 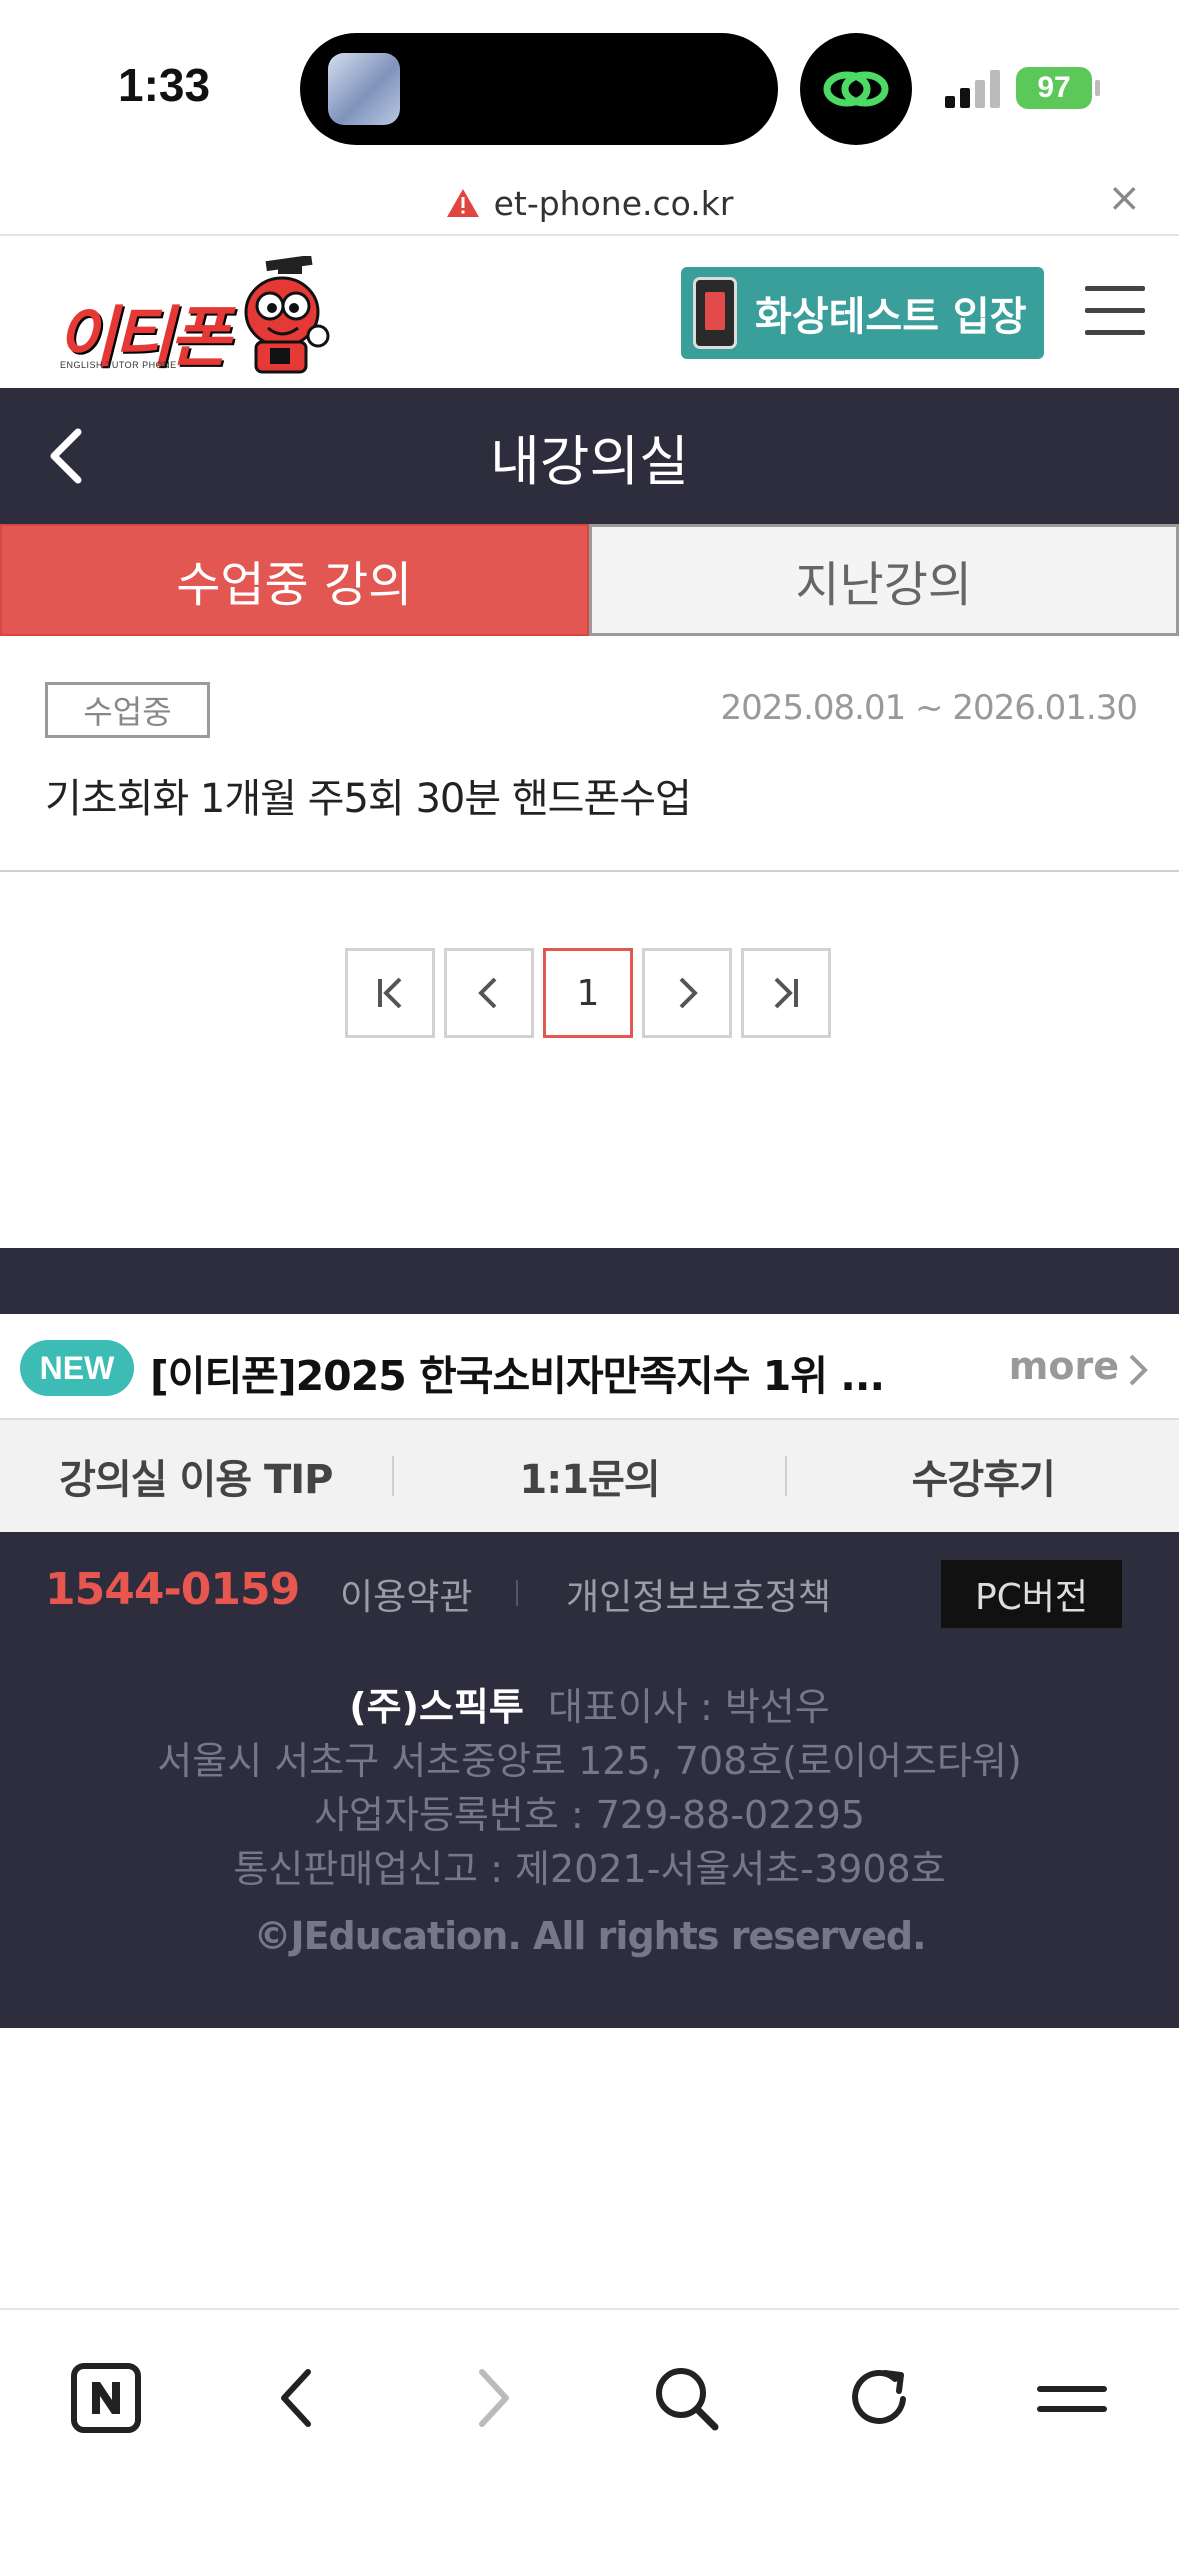 I want to click on reload-button, so click(x=880, y=2398).